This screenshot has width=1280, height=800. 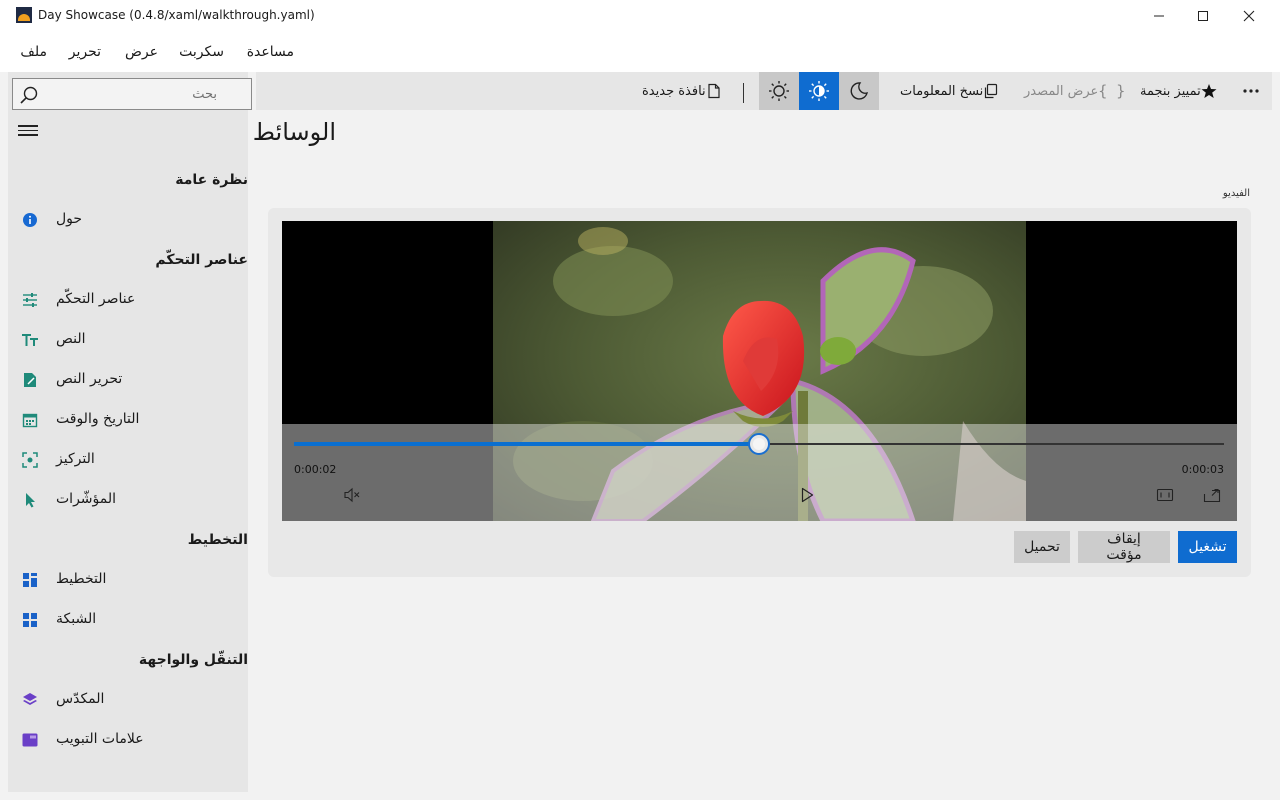 I want to click on page-title: الوسائط, so click(x=294, y=132).